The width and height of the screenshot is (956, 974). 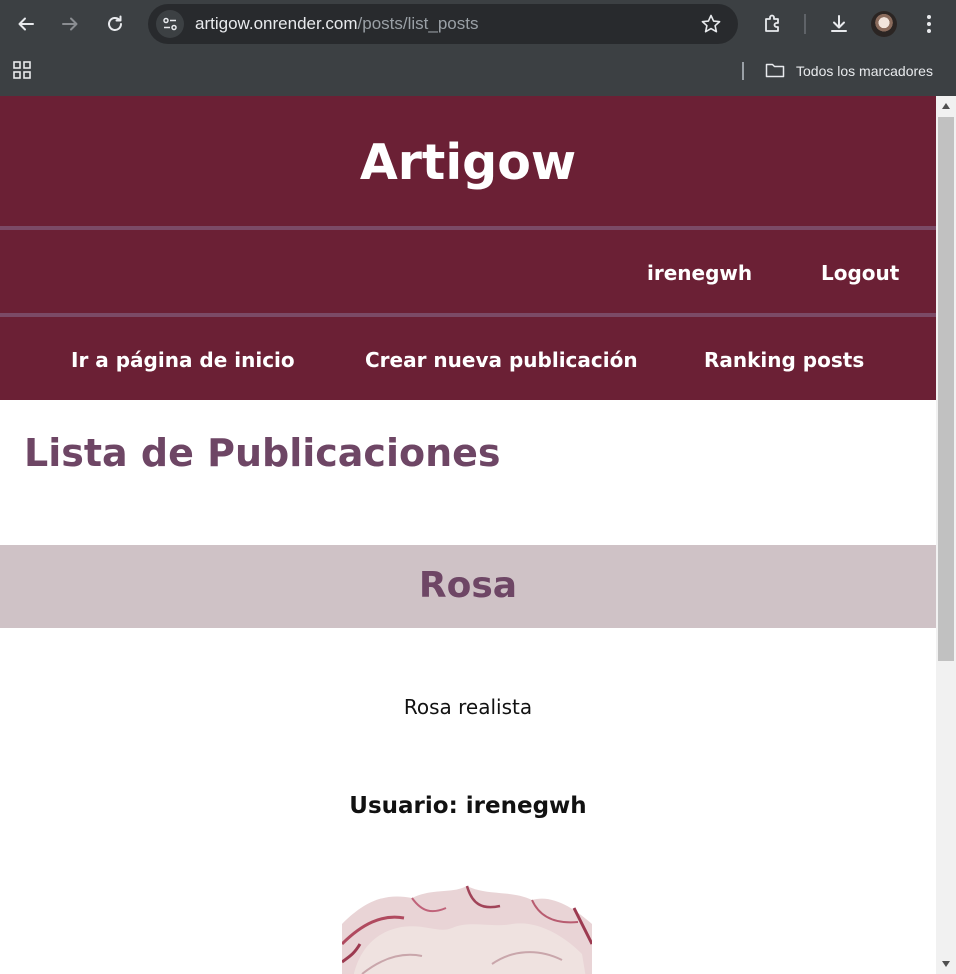 I want to click on folder-icon, so click(x=775, y=72).